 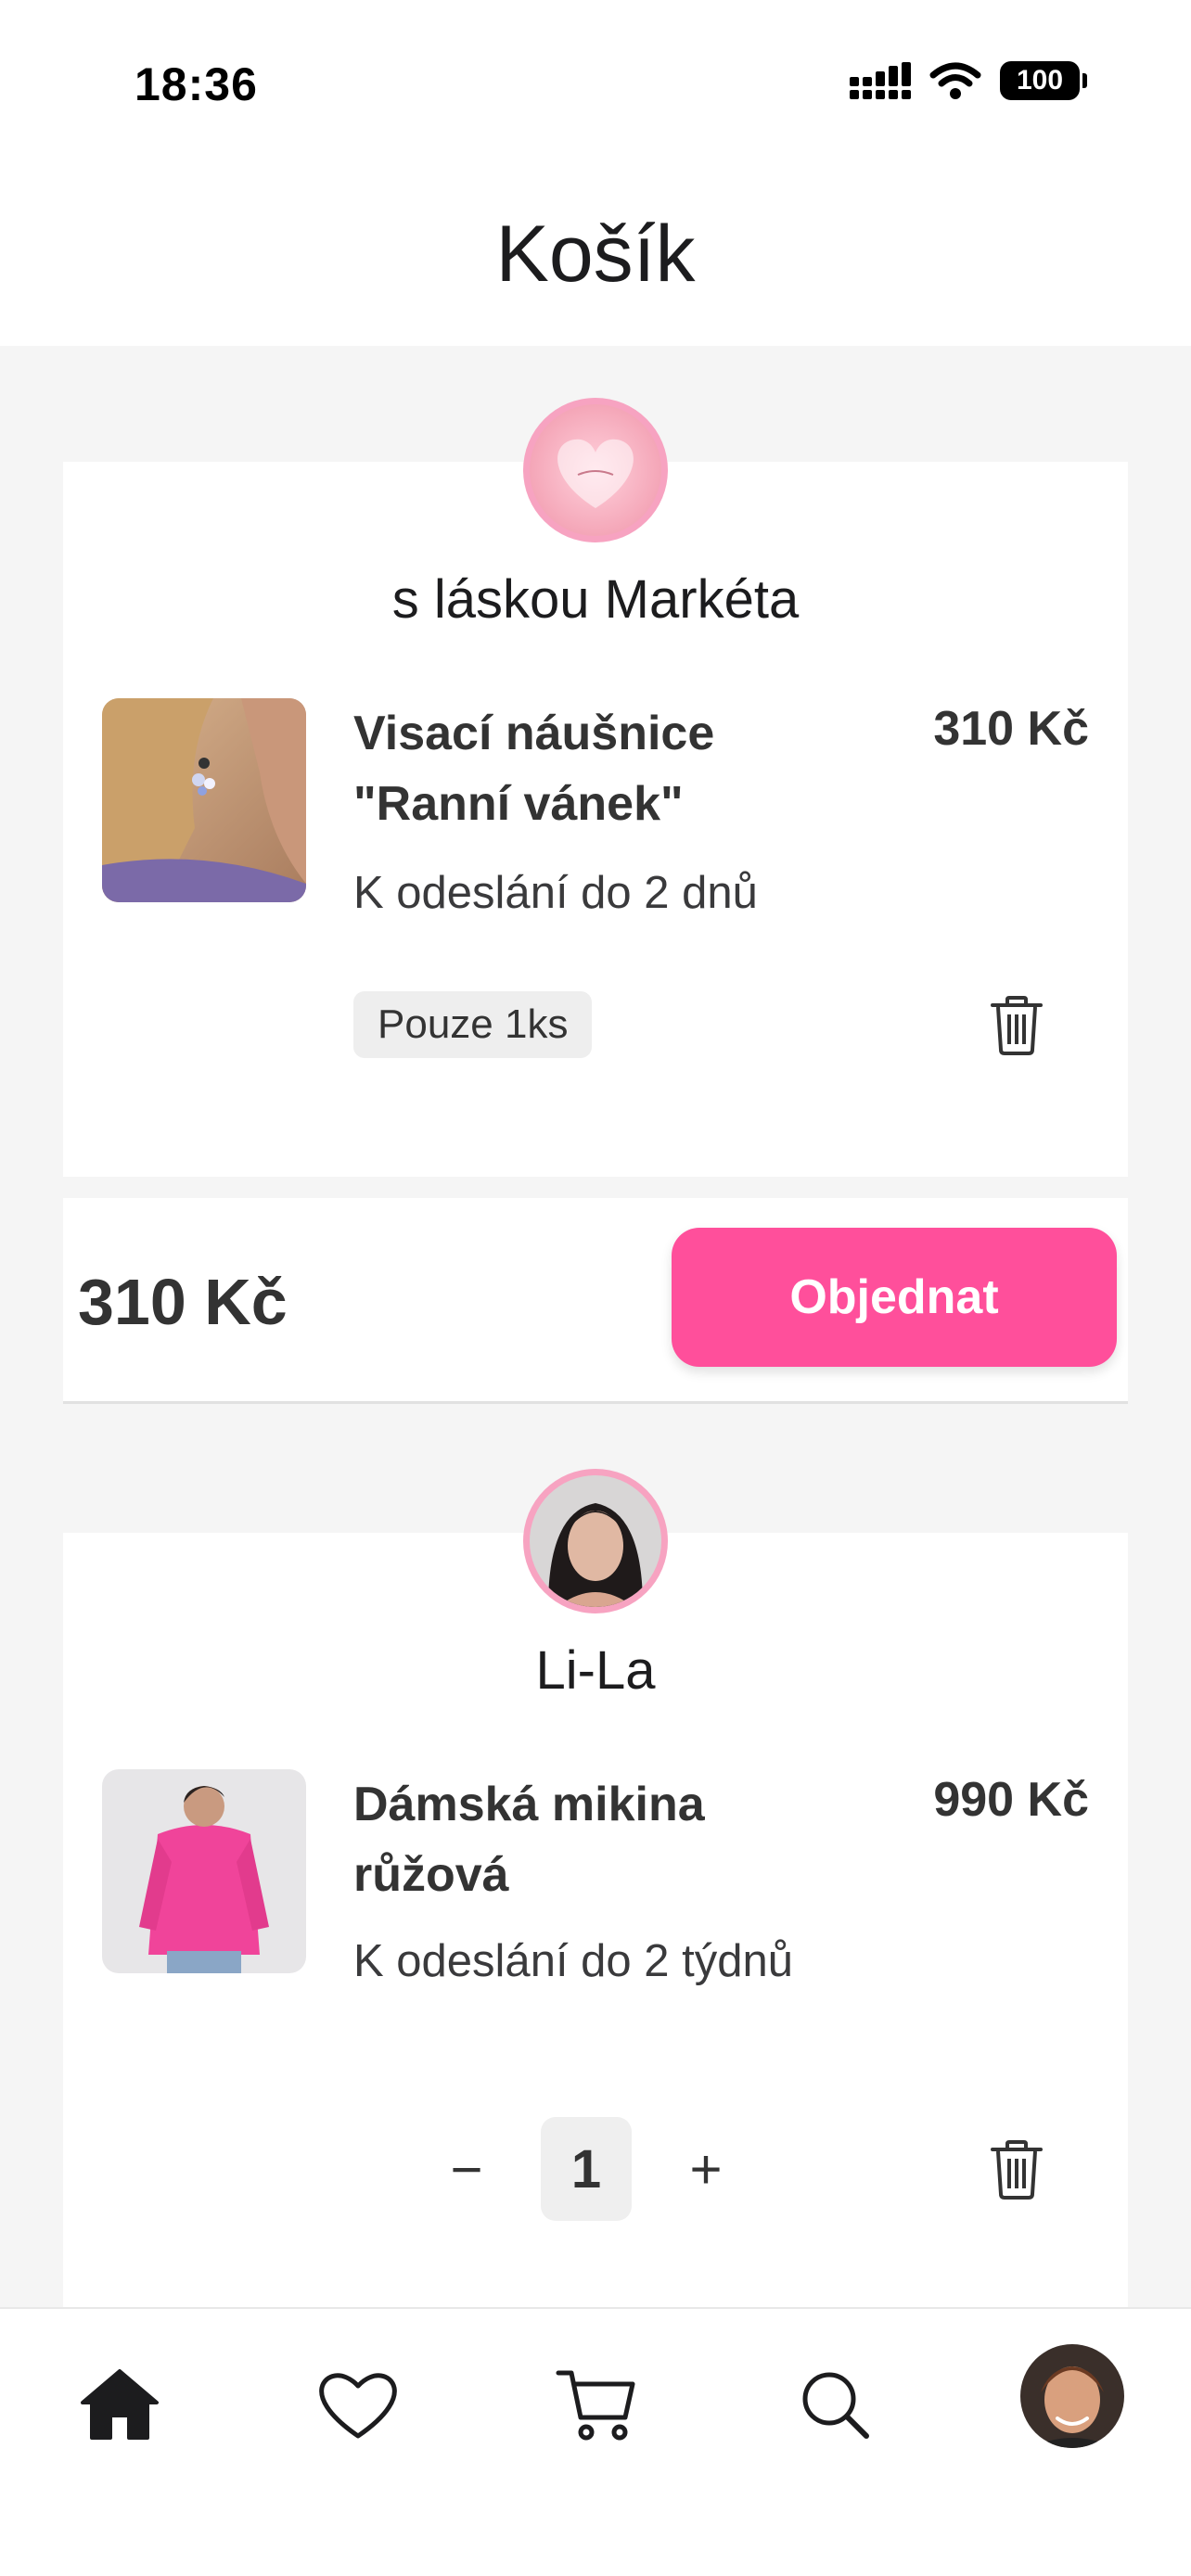 What do you see at coordinates (573, 1961) in the screenshot?
I see `shipping-info: K odeslání do 2 týdnů` at bounding box center [573, 1961].